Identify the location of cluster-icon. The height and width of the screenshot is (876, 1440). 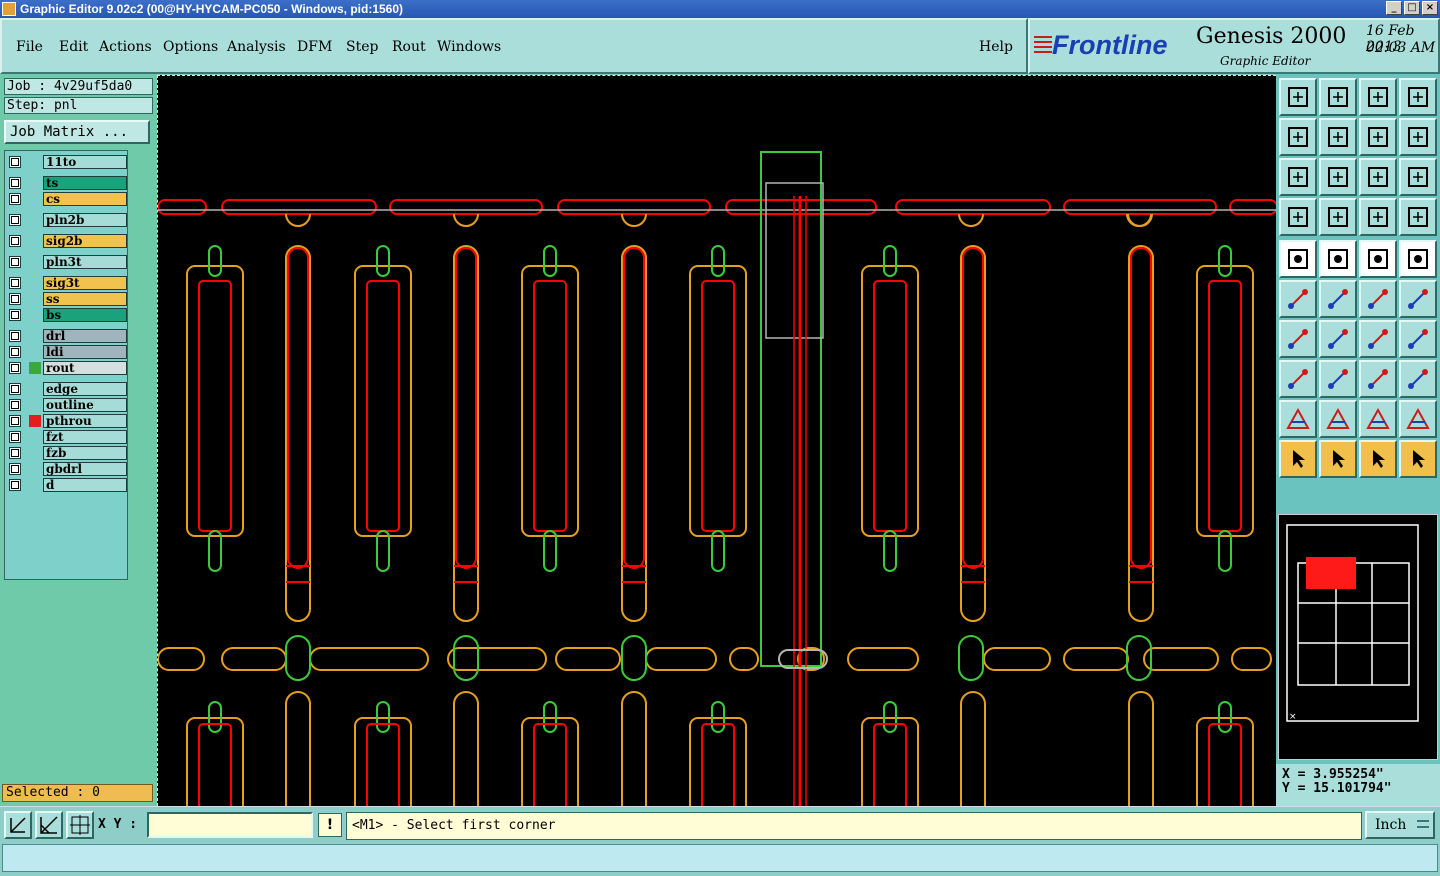
(1418, 379).